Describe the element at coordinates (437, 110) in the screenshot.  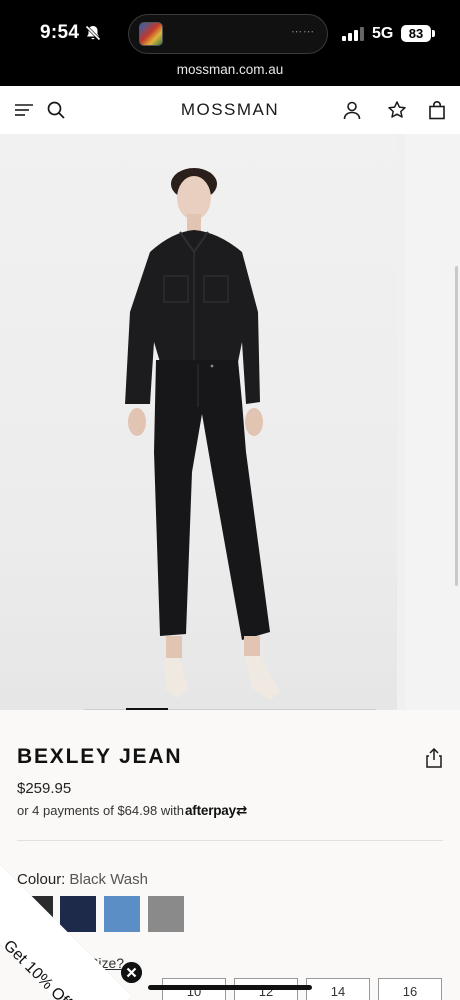
I see `bag-icon` at that location.